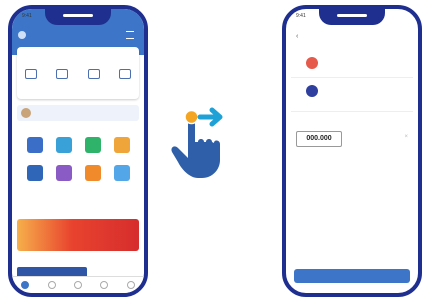 The width and height of the screenshot is (438, 302). I want to click on arrow-right-icon, so click(210, 117).